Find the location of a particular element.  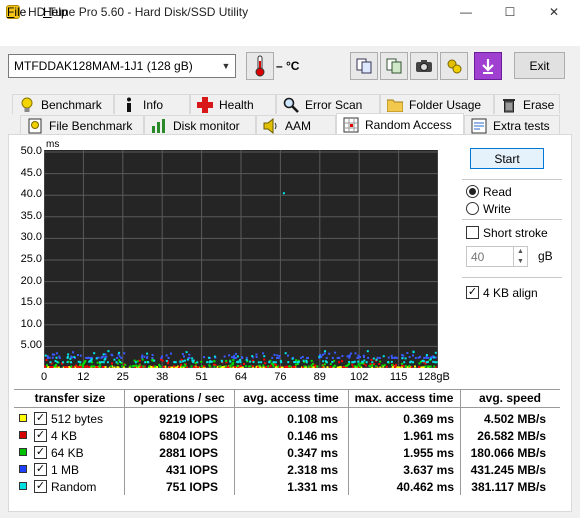

exit-button: Exit is located at coordinates (539, 65).